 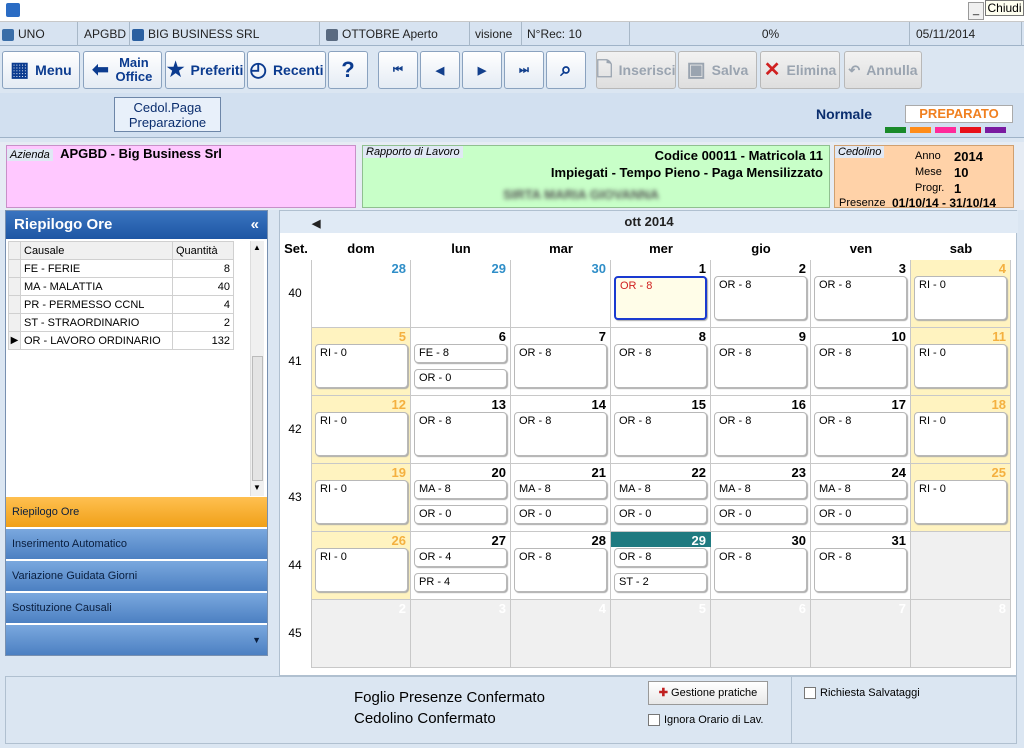 What do you see at coordinates (524, 70) in the screenshot?
I see `last-record-button: ⏭` at bounding box center [524, 70].